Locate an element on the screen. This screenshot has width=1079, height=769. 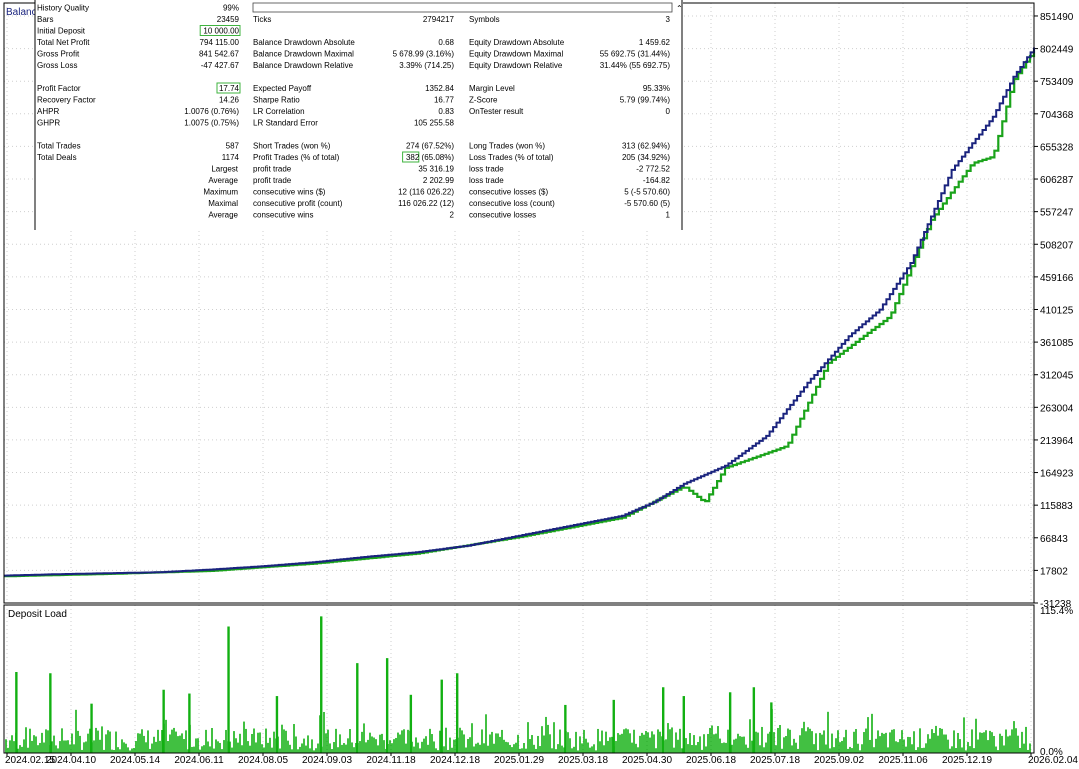
report-cell-label: Balance Drawdown Absolute is located at coordinates (304, 42).